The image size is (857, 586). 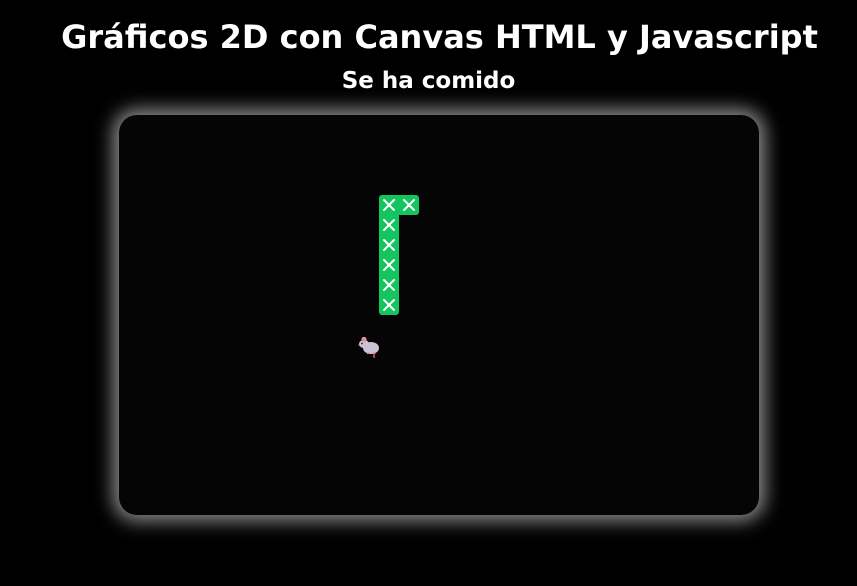 I want to click on page-title: Gráficos 2D con Canvas HTML y Javascript, so click(x=439, y=37).